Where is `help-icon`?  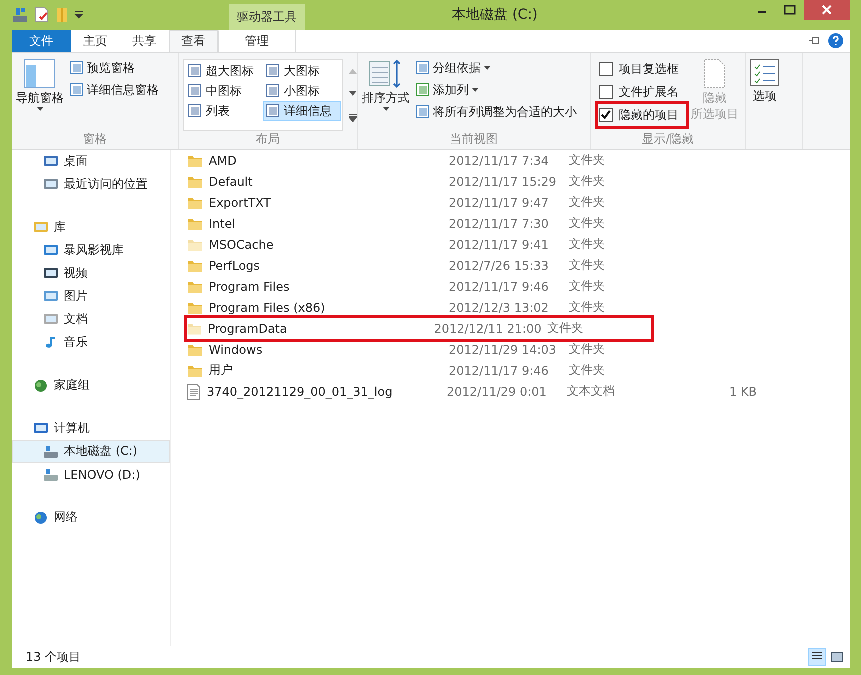 help-icon is located at coordinates (836, 41).